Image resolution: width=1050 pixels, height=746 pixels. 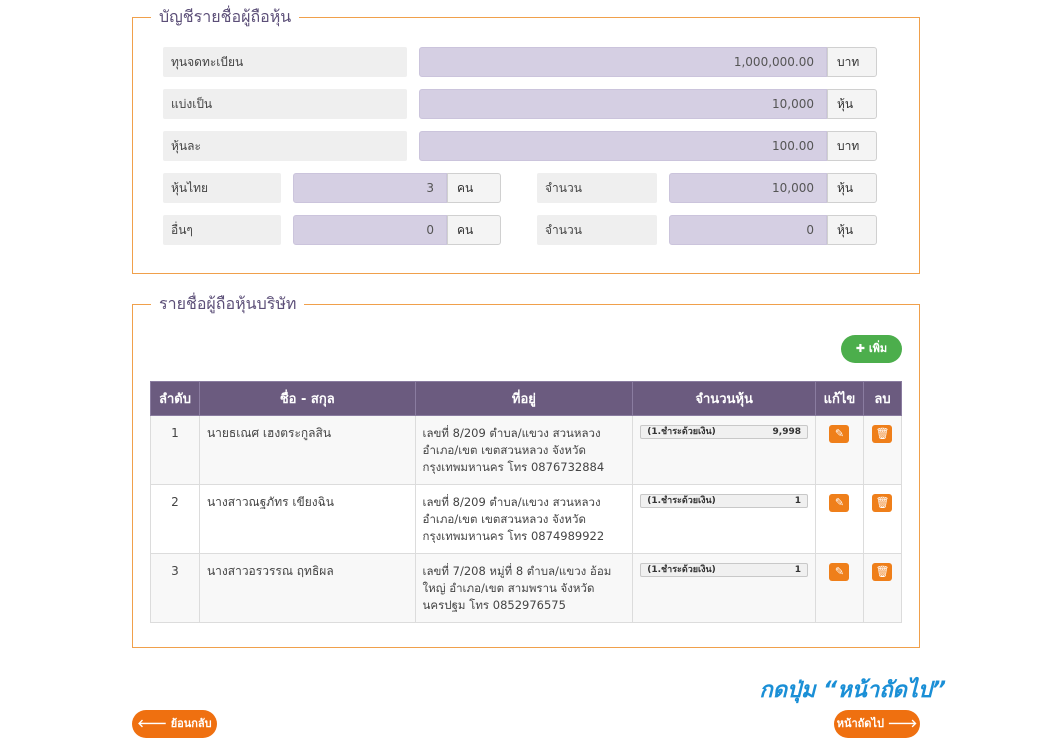 What do you see at coordinates (623, 146) in the screenshot?
I see `per-share-field: 100.00` at bounding box center [623, 146].